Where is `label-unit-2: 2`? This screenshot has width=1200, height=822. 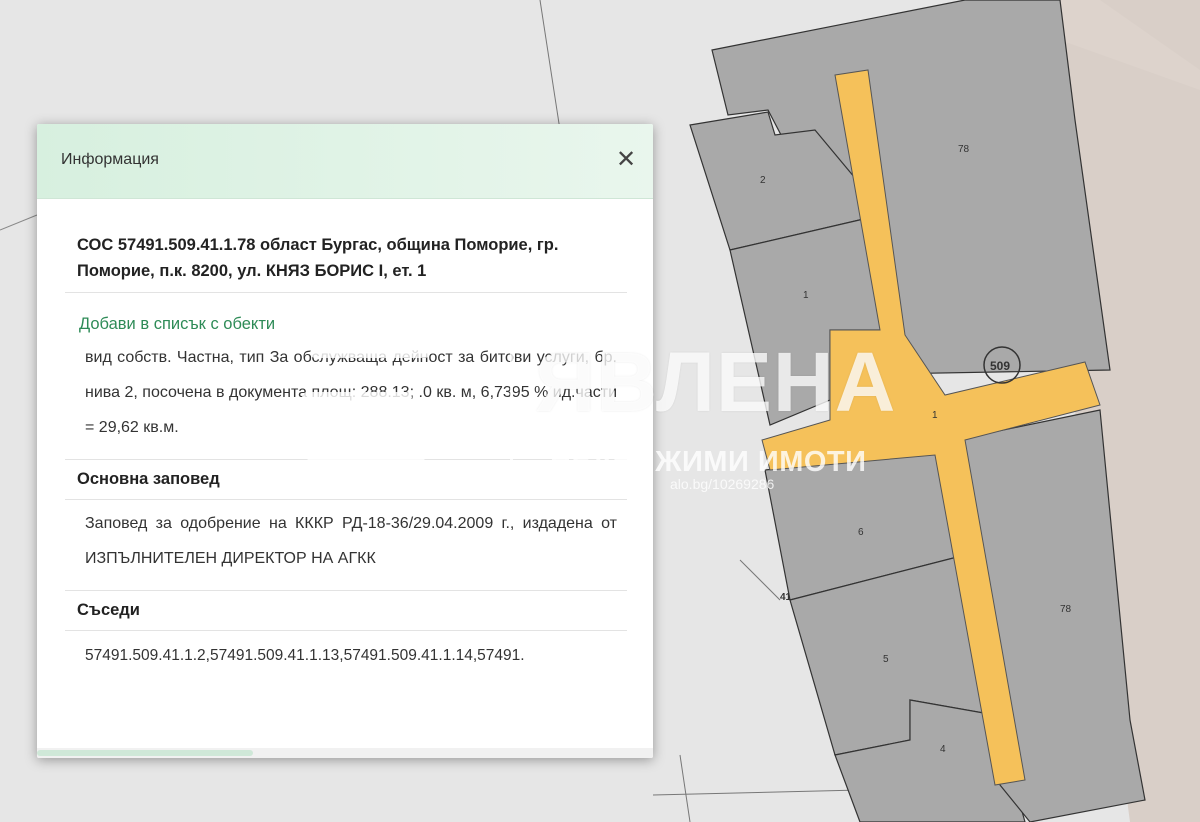 label-unit-2: 2 is located at coordinates (763, 180).